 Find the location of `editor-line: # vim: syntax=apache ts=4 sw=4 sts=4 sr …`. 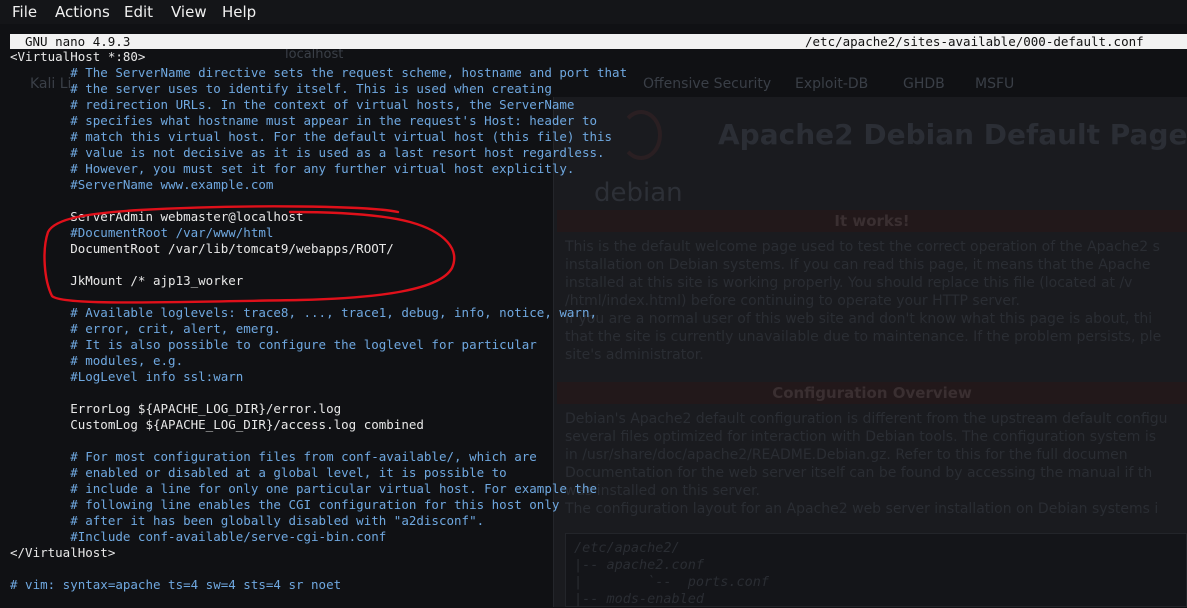

editor-line: # vim: syntax=apache ts=4 sw=4 sts=4 sr … is located at coordinates (598, 585).